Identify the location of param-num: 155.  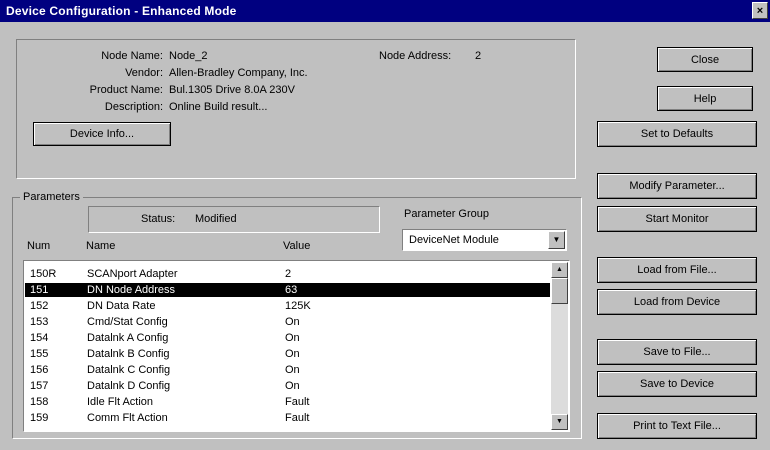
(39, 354).